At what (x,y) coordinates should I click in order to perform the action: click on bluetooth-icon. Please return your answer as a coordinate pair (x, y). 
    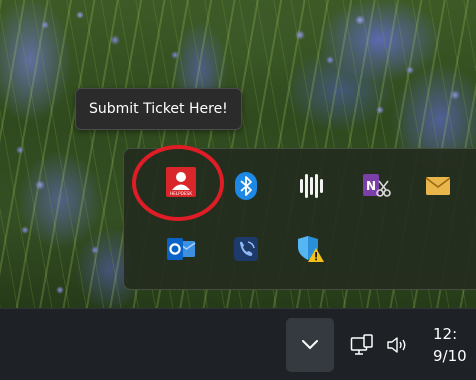
    Looking at the image, I should click on (246, 186).